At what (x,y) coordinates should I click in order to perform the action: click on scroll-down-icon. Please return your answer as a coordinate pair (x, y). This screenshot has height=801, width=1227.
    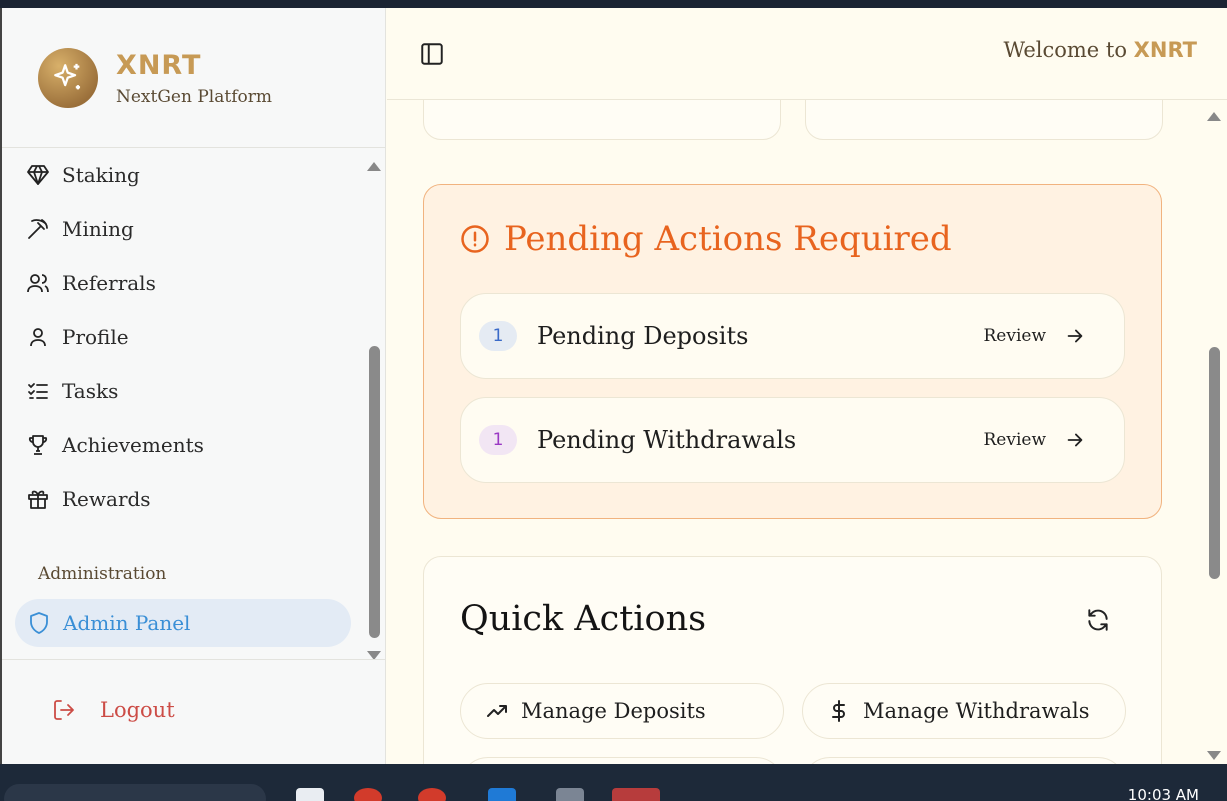
    Looking at the image, I should click on (1214, 755).